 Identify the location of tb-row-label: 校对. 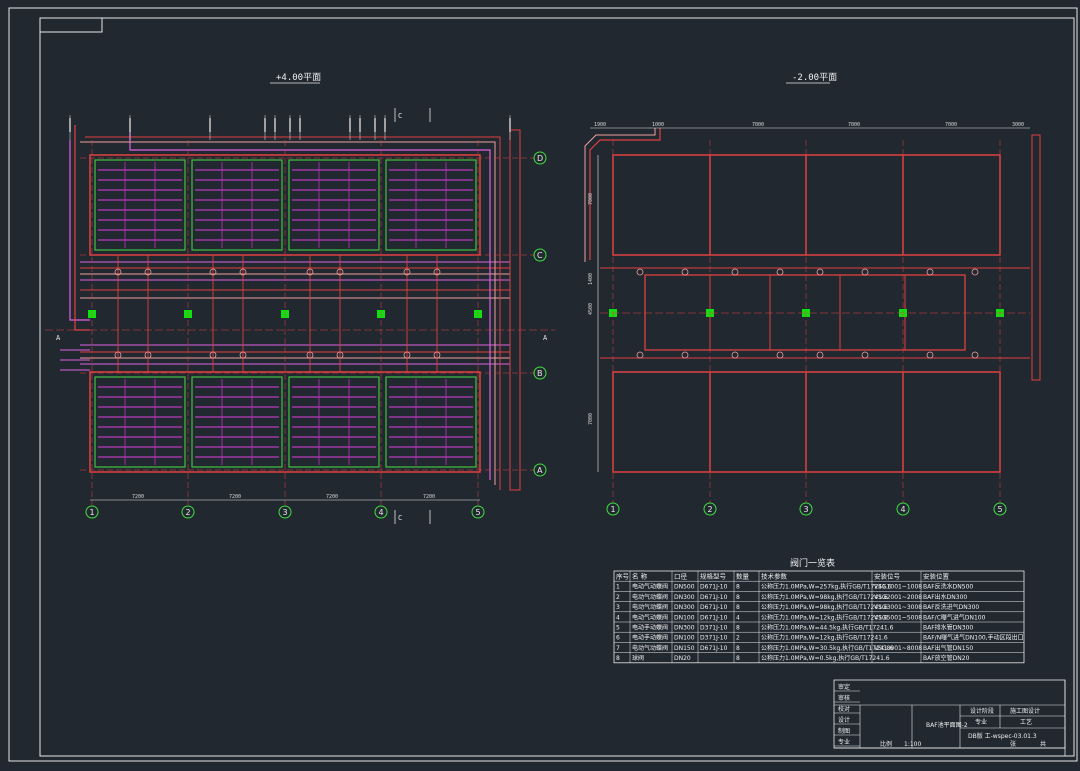
(844, 709).